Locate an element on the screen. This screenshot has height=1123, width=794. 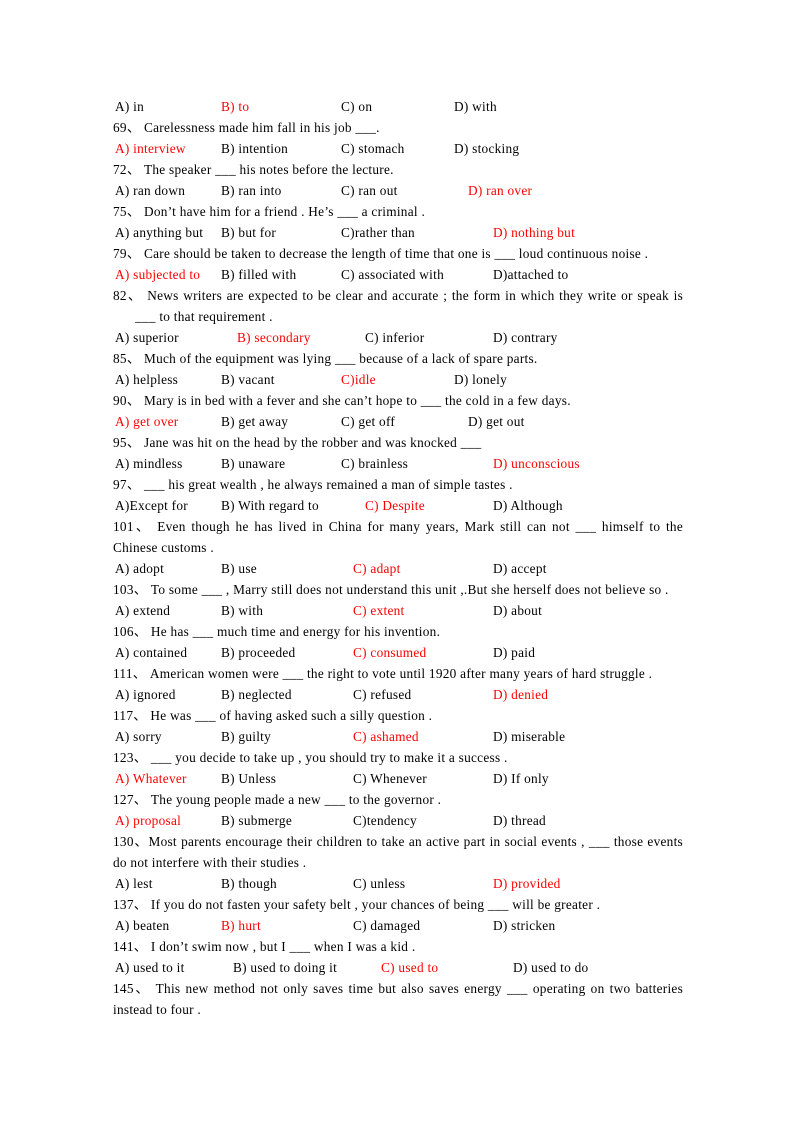
answer-option: A) beaten is located at coordinates (142, 925).